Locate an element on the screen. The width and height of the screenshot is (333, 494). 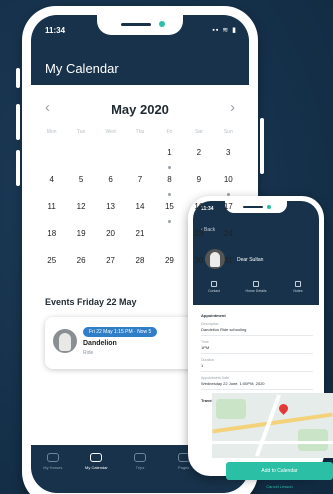
tab-label: My Horses is located at coordinates (53, 467).